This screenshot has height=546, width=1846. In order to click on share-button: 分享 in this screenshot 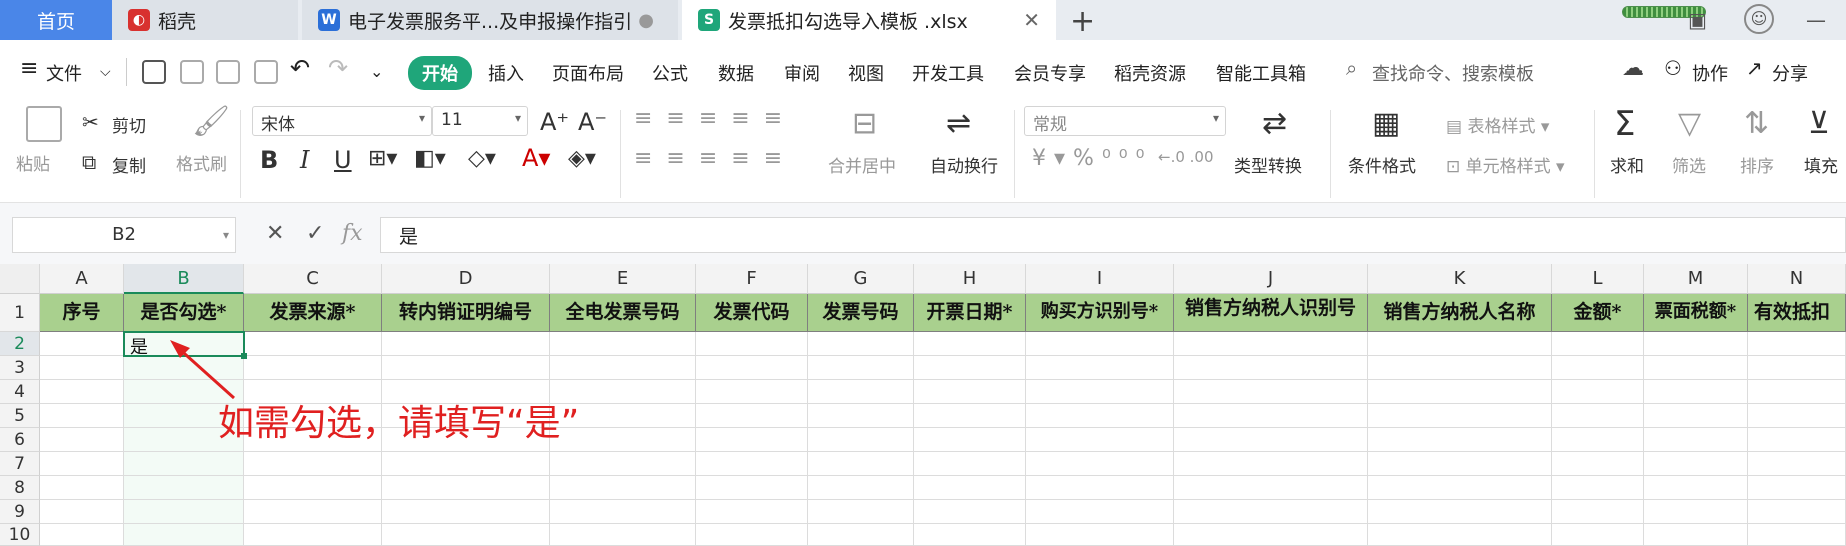, I will do `click(1790, 73)`.